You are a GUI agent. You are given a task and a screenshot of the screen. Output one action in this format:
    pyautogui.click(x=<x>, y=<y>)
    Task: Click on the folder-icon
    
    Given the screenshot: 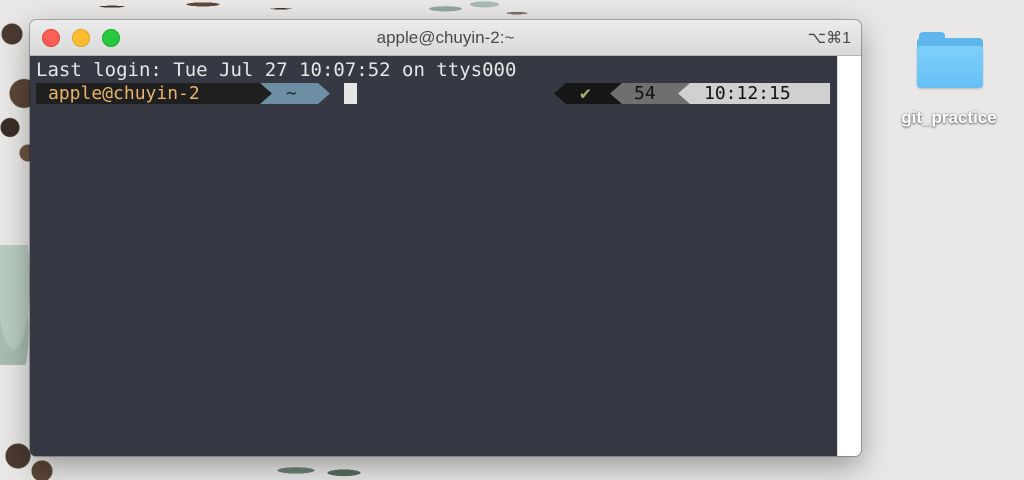 What is the action you would take?
    pyautogui.click(x=949, y=59)
    